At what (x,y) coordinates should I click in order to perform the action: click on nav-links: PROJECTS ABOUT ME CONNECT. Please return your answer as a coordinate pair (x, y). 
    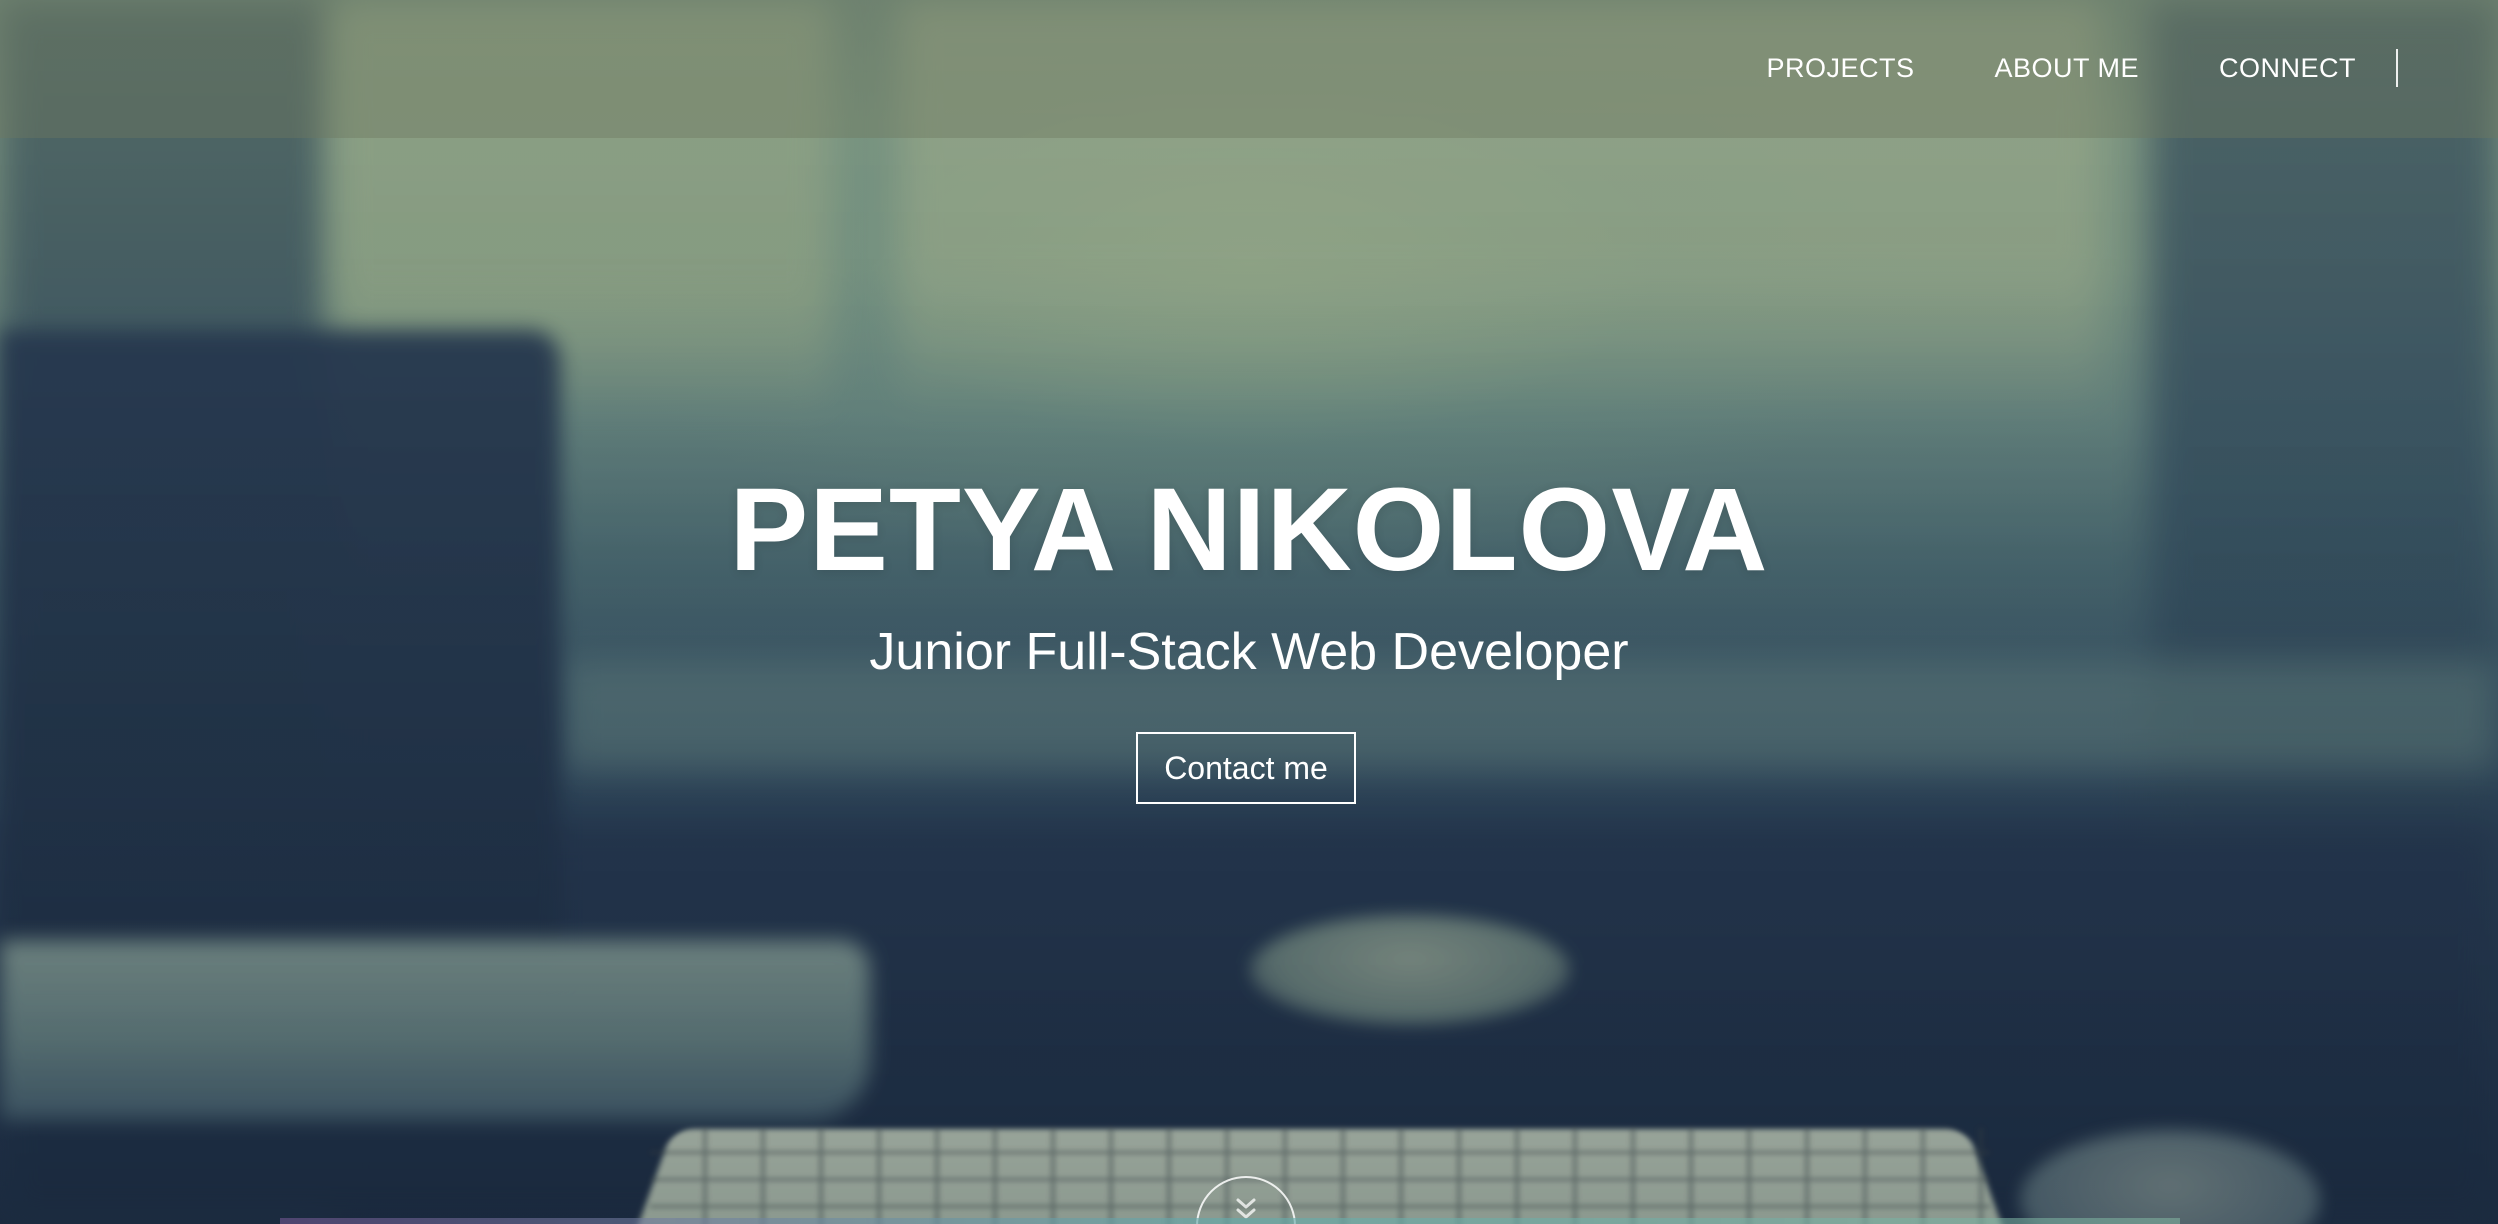
    Looking at the image, I should click on (2082, 68).